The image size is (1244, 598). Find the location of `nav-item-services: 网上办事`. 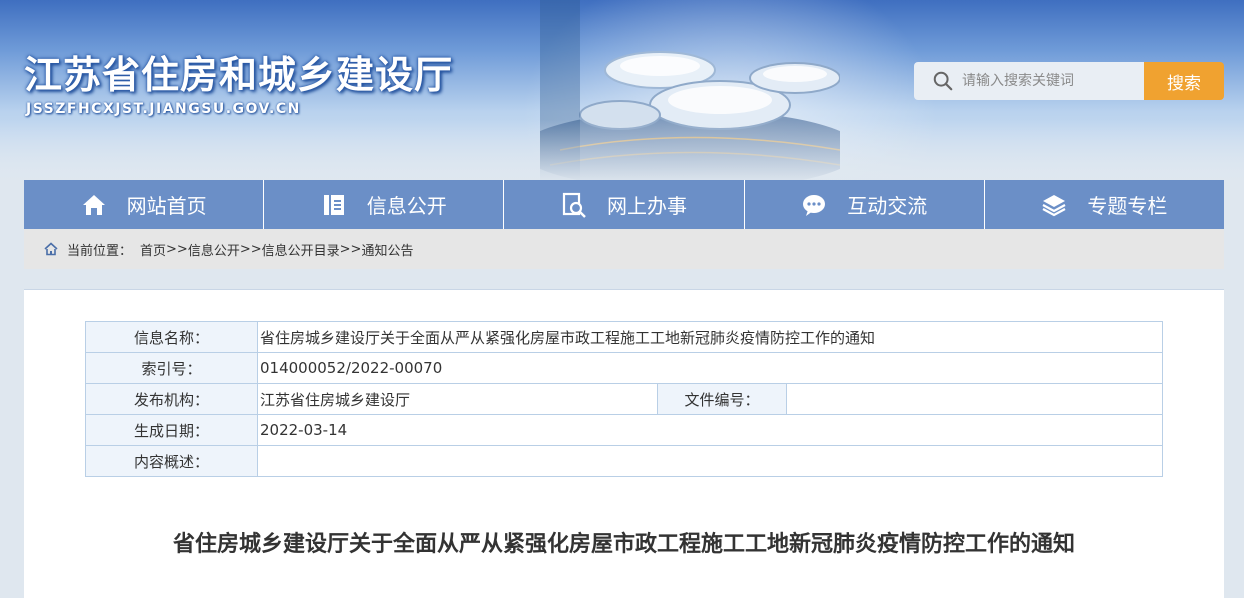

nav-item-services: 网上办事 is located at coordinates (624, 204).